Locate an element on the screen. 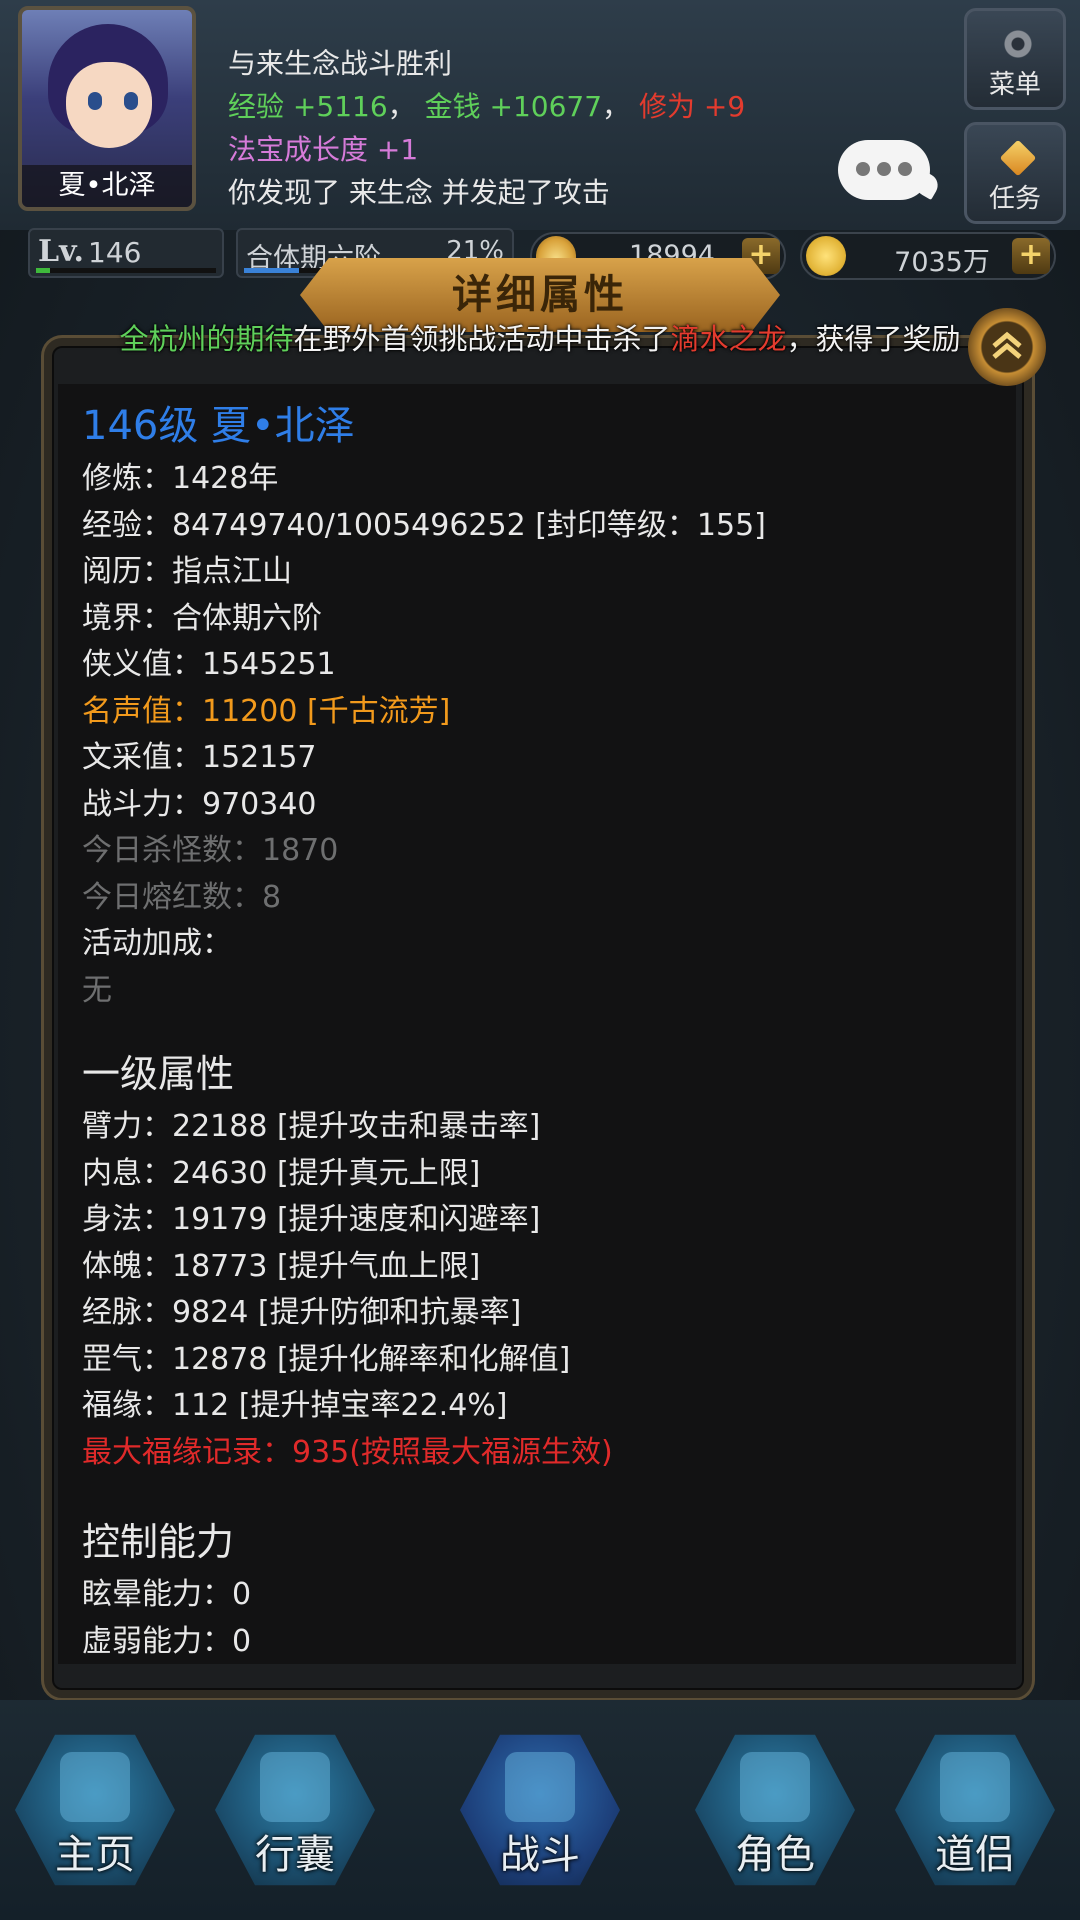  attr-meridian: 经脉：9824 [提升防御和抗暴率] is located at coordinates (302, 1312).